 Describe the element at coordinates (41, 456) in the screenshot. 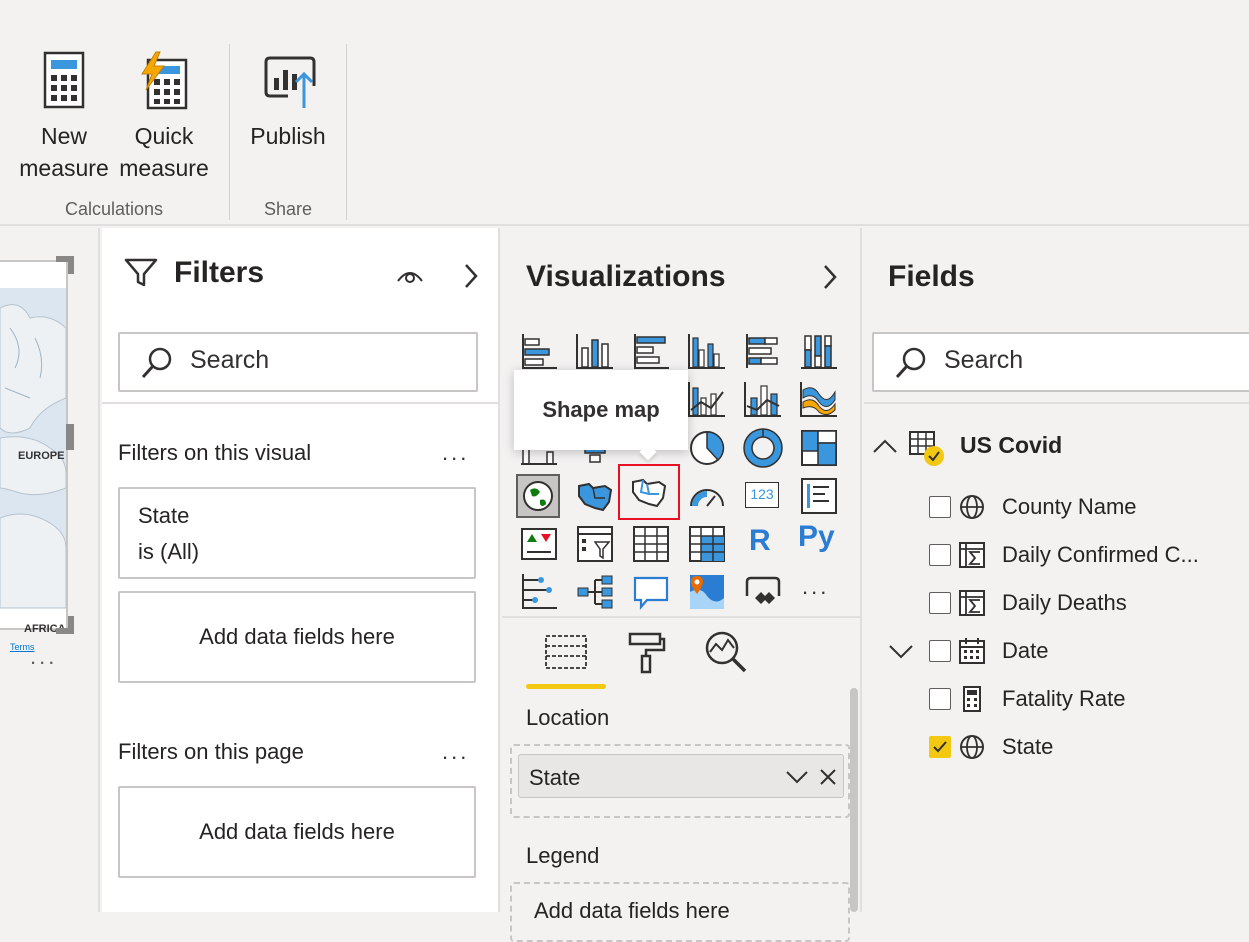

I see `map-label-europe: EUROPE` at that location.